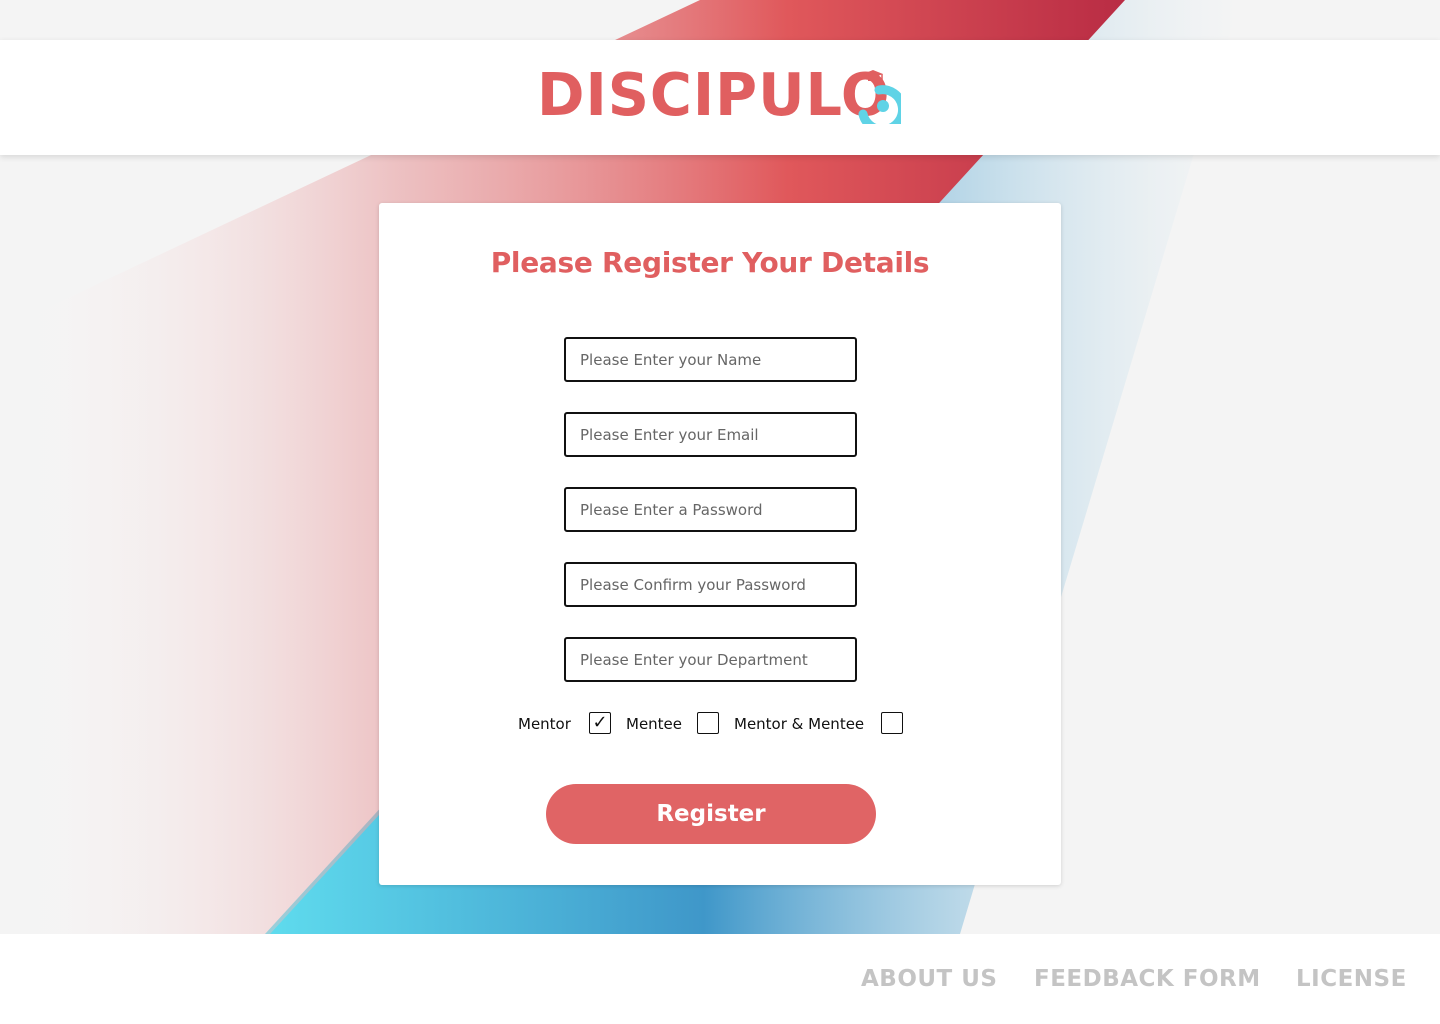 The width and height of the screenshot is (1440, 1024). What do you see at coordinates (720, 724) in the screenshot?
I see `role-selector: Mentor ✓ Mentee Mentor & Mentee` at bounding box center [720, 724].